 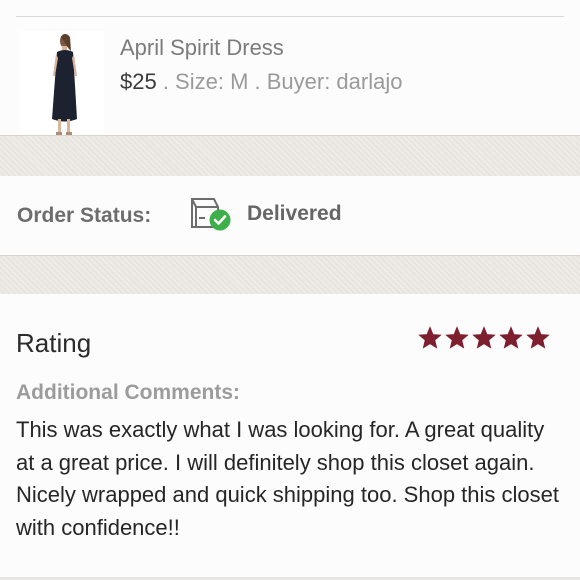 I want to click on order-status-row: Order Status: Delivered, so click(x=290, y=215).